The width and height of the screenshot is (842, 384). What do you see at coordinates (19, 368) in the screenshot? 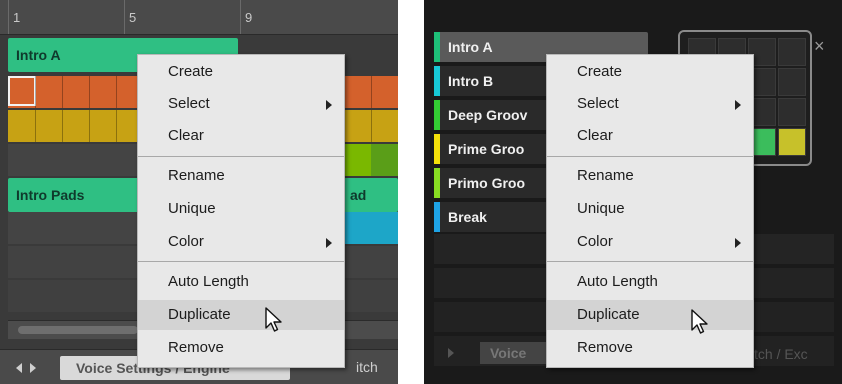
I see `prev-arrow-icon` at bounding box center [19, 368].